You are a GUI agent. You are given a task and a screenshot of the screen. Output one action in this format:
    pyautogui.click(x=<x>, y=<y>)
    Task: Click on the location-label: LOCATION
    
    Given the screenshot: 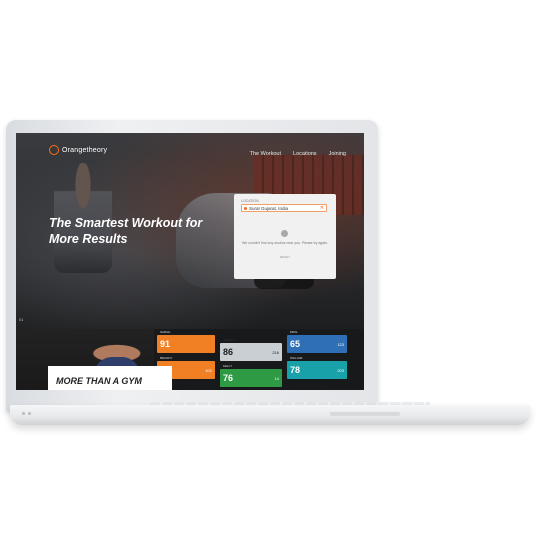 What is the action you would take?
    pyautogui.click(x=250, y=201)
    